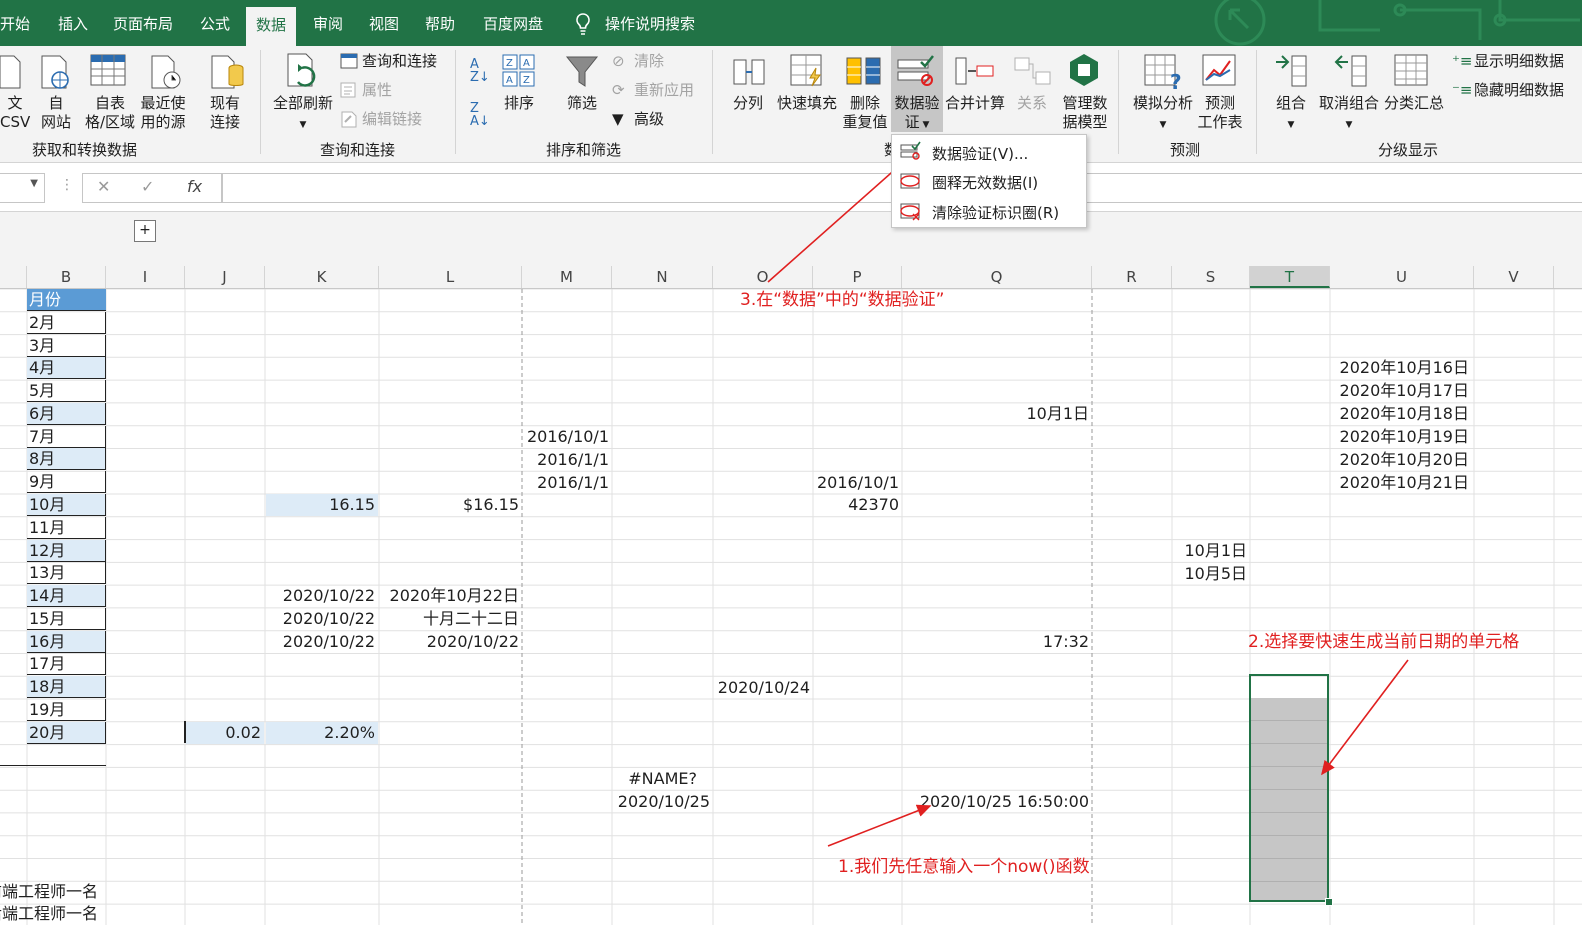 This screenshot has height=925, width=1582. I want to click on month-cell: 14月, so click(66, 596).